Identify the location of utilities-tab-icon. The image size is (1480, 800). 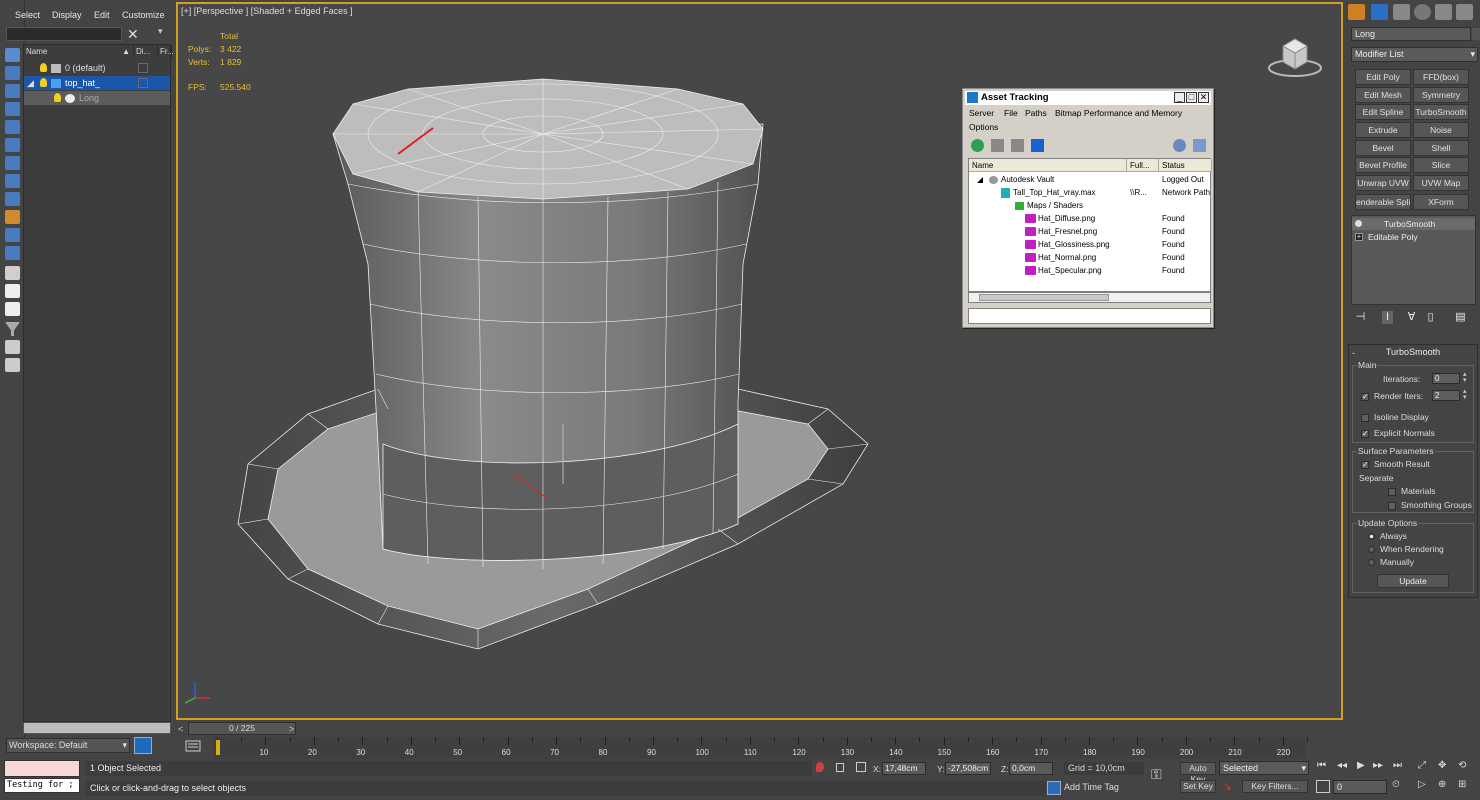
(1464, 12).